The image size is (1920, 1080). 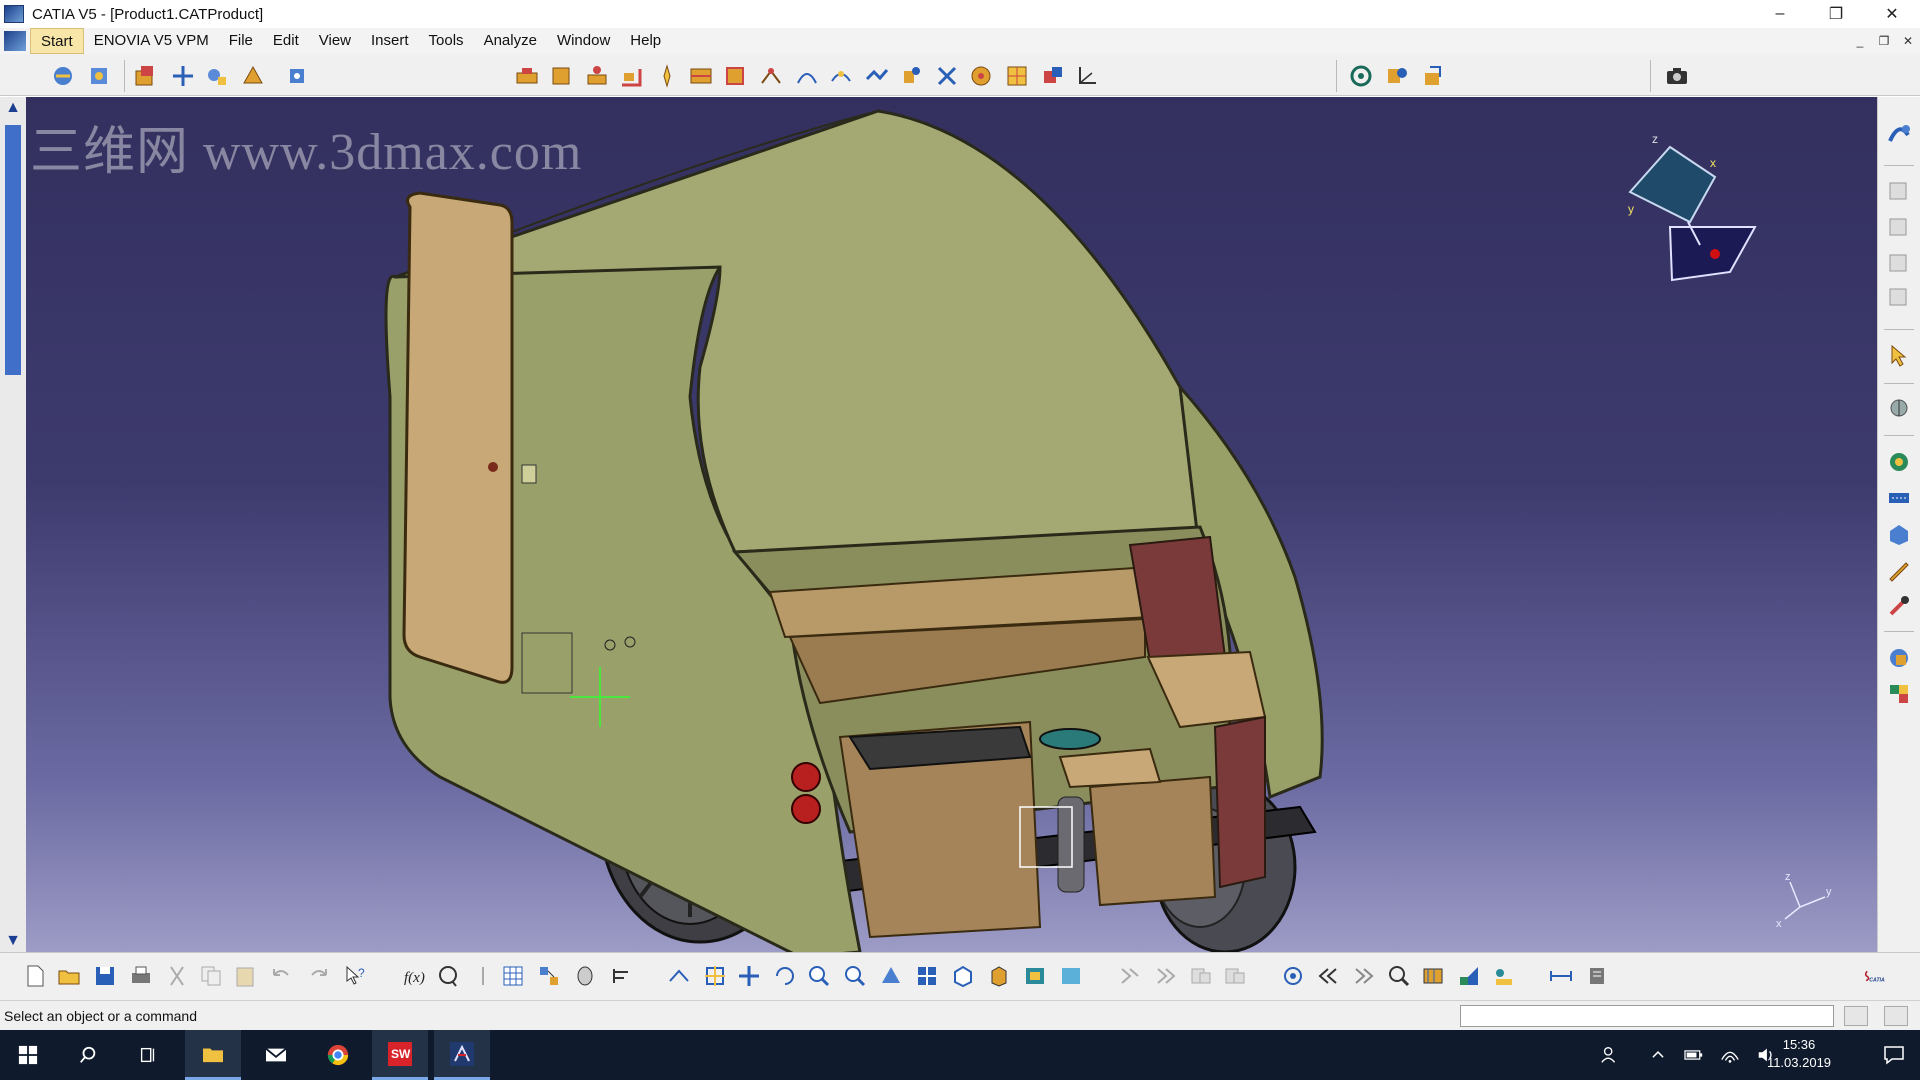 I want to click on constraint-offset-icon, so click(x=597, y=76).